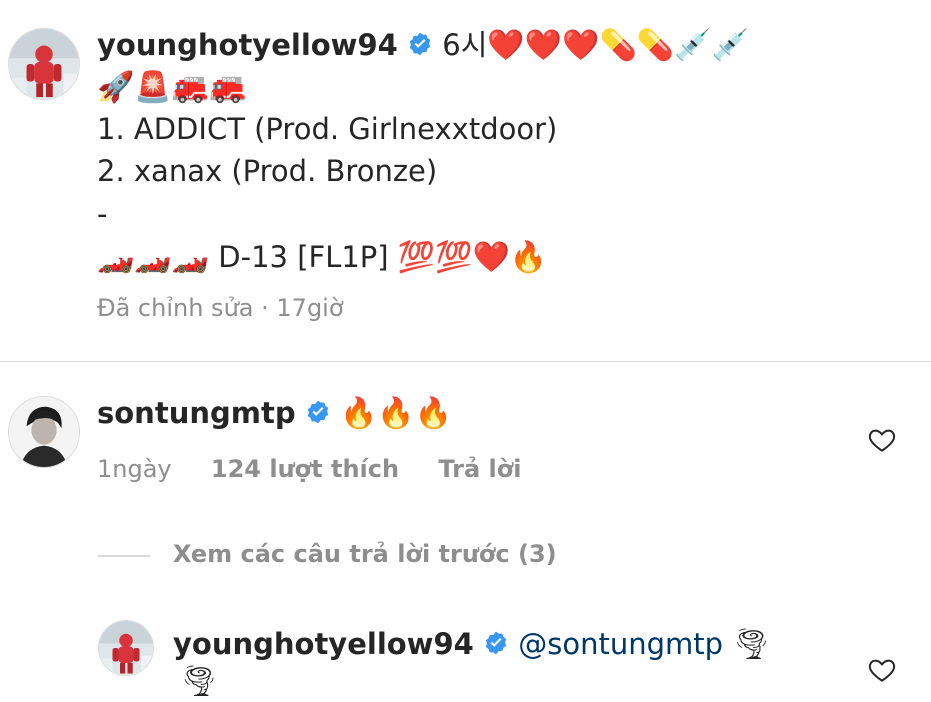 Image resolution: width=931 pixels, height=702 pixels. I want to click on caption-countdown-prefix-emoji: 🏎️🏎️🏎️, so click(153, 257).